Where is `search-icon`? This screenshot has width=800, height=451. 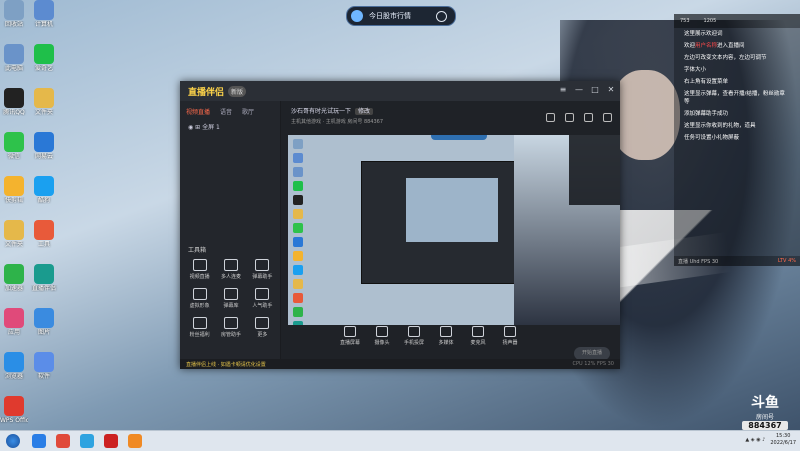 search-icon is located at coordinates (441, 16).